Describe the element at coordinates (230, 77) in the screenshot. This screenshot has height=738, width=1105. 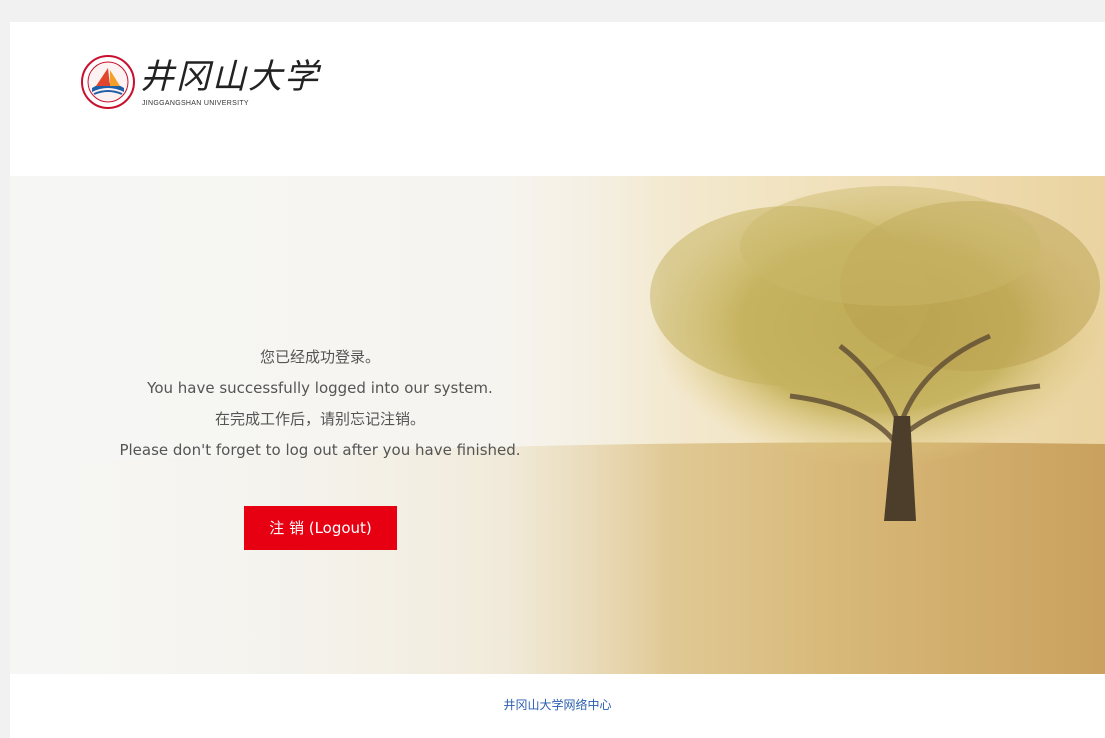
I see `logo-title: 井冈山大学` at that location.